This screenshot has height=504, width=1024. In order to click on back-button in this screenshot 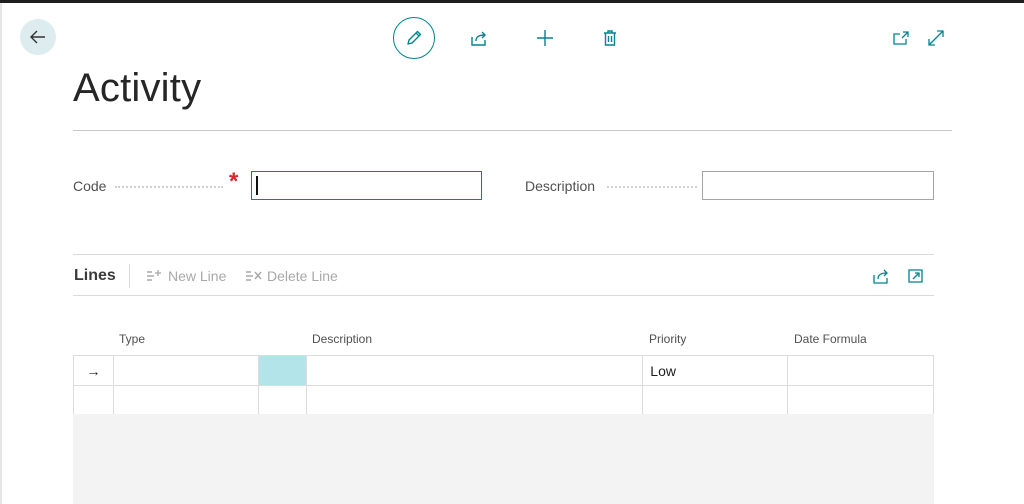, I will do `click(38, 37)`.